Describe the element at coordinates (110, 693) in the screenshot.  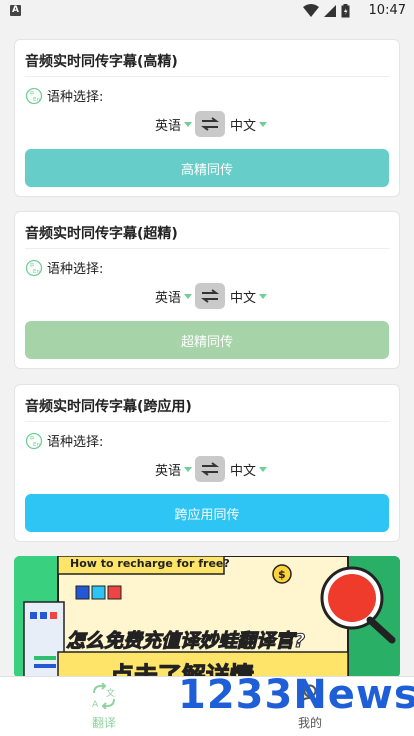
I see `svg-text: 文` at that location.